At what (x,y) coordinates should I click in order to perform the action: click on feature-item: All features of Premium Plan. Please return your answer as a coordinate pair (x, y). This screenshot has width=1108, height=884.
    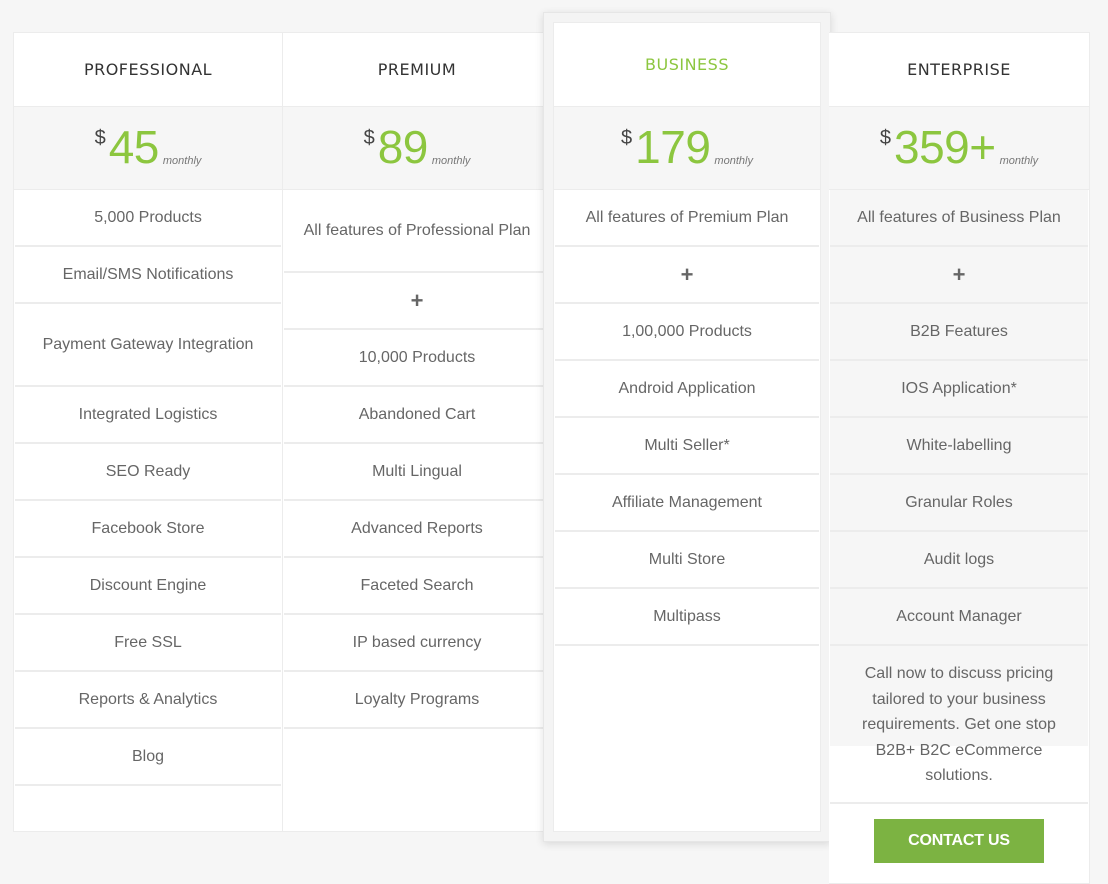
    Looking at the image, I should click on (687, 218).